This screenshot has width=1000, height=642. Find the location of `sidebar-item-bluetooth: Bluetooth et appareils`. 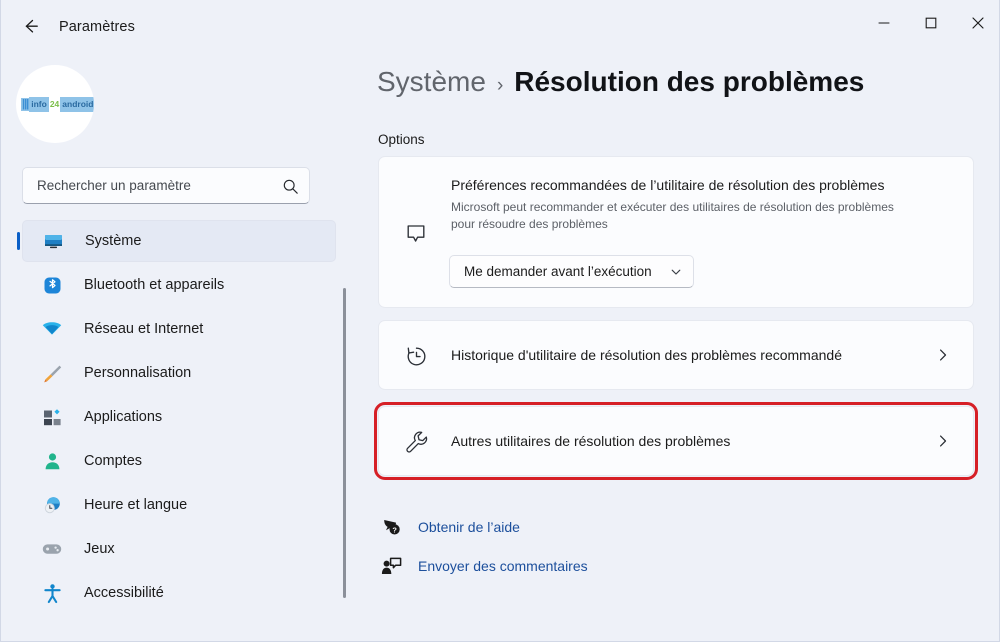

sidebar-item-bluetooth: Bluetooth et appareils is located at coordinates (179, 285).